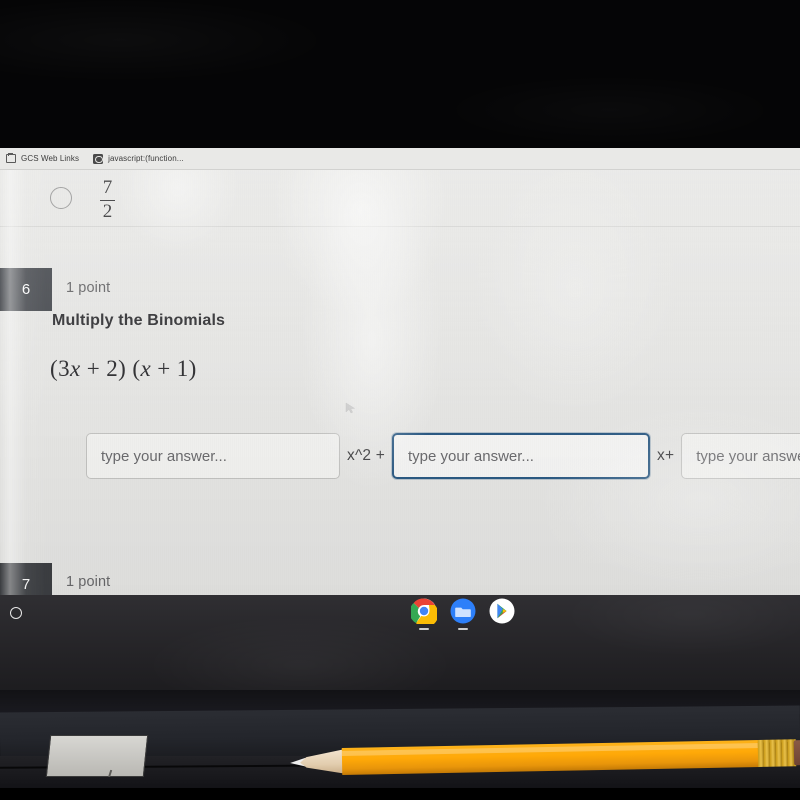 The image size is (800, 800). Describe the element at coordinates (350, 408) in the screenshot. I see `mouse-cursor-icon` at that location.